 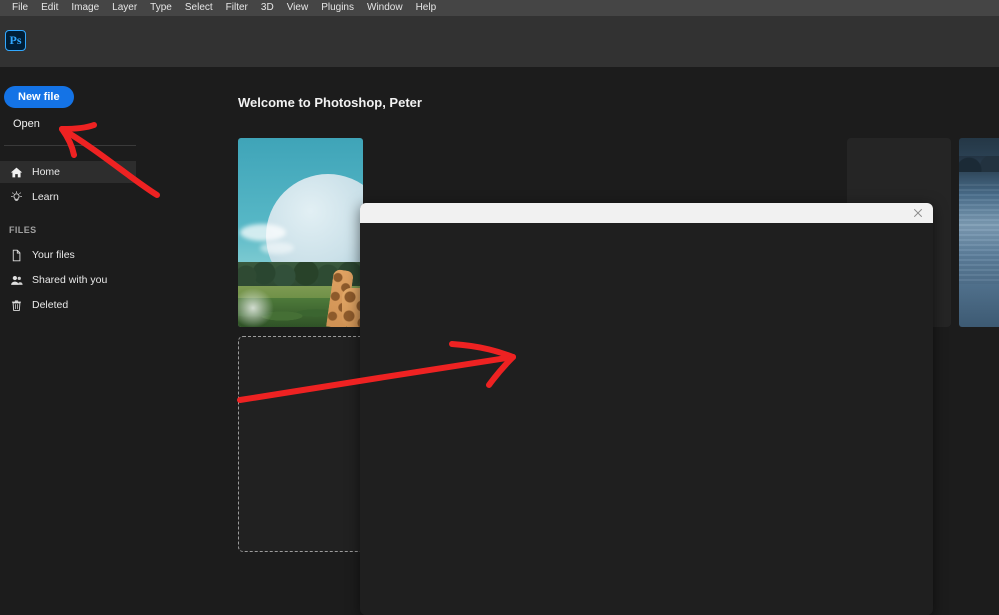 I want to click on sidebar-item-deleted-label: Deleted, so click(x=50, y=305).